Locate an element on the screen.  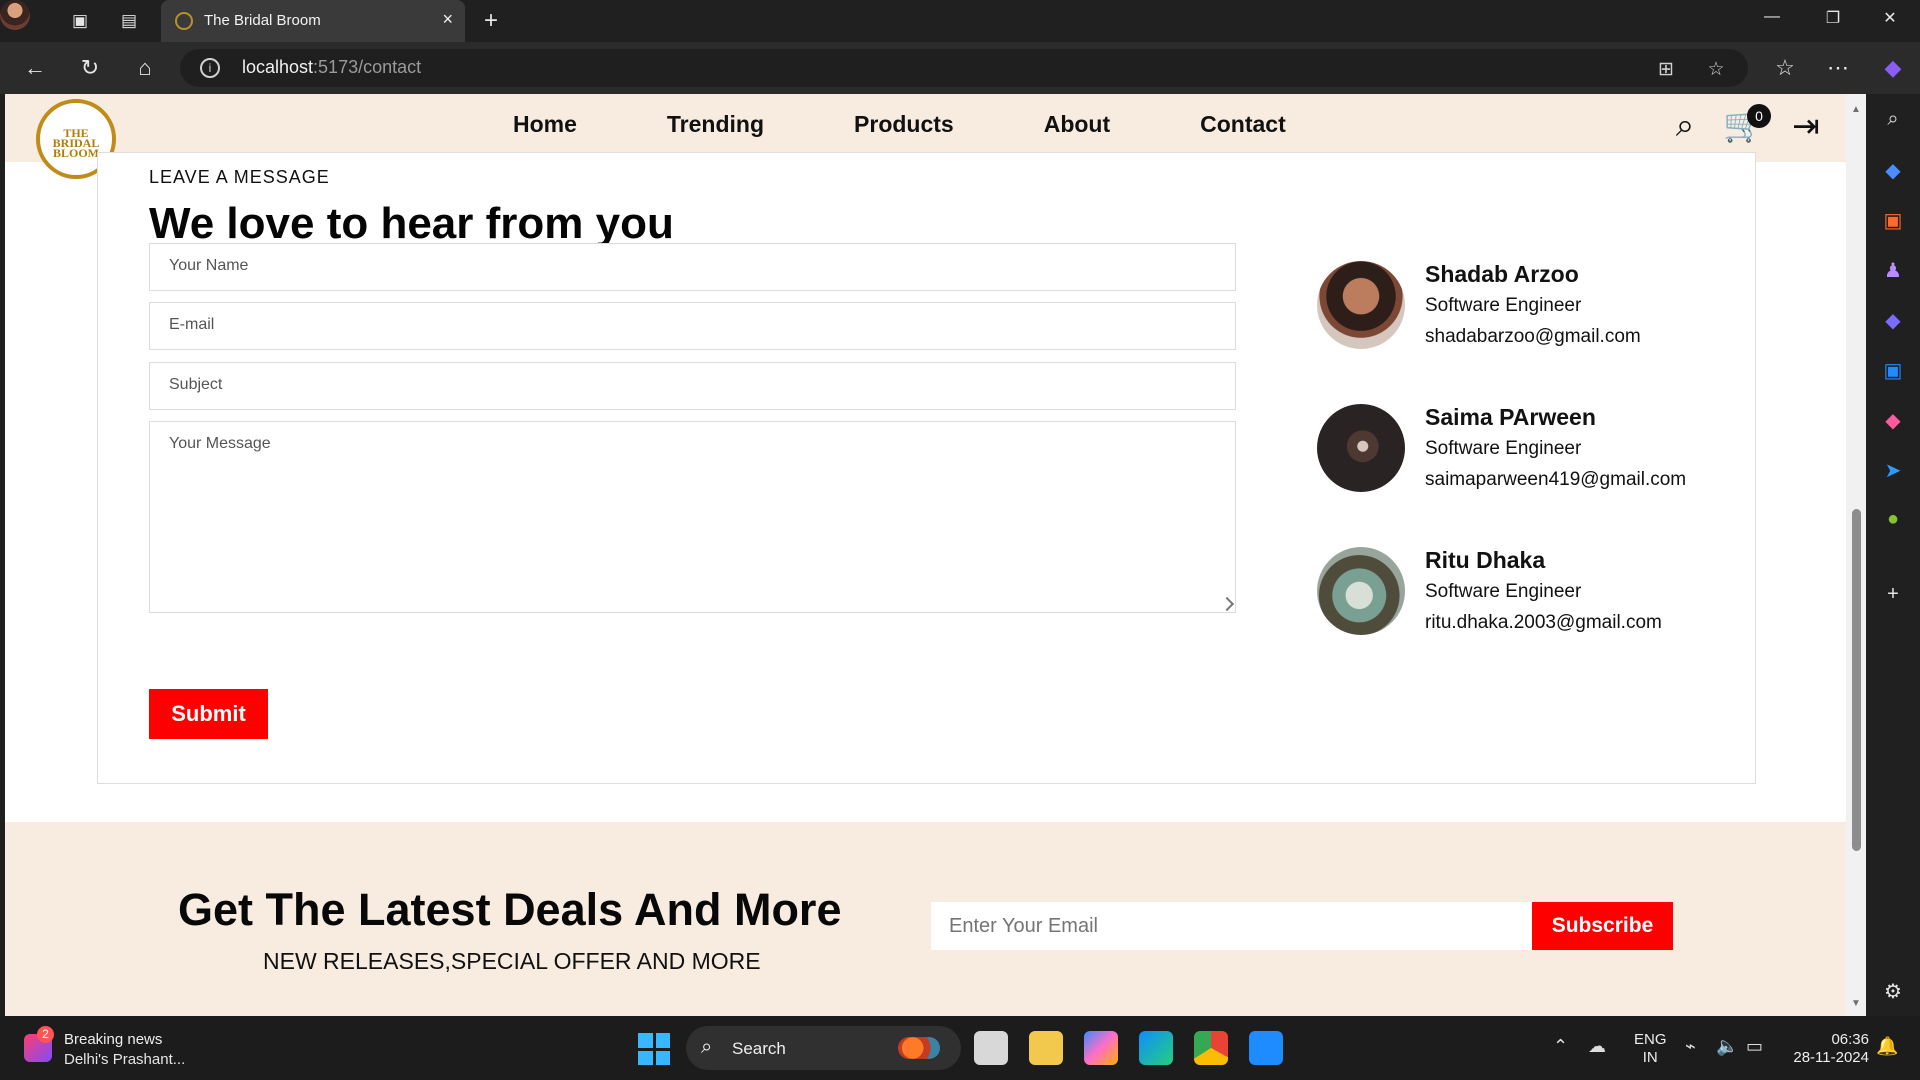
tree-icon: ● is located at coordinates (1893, 521).